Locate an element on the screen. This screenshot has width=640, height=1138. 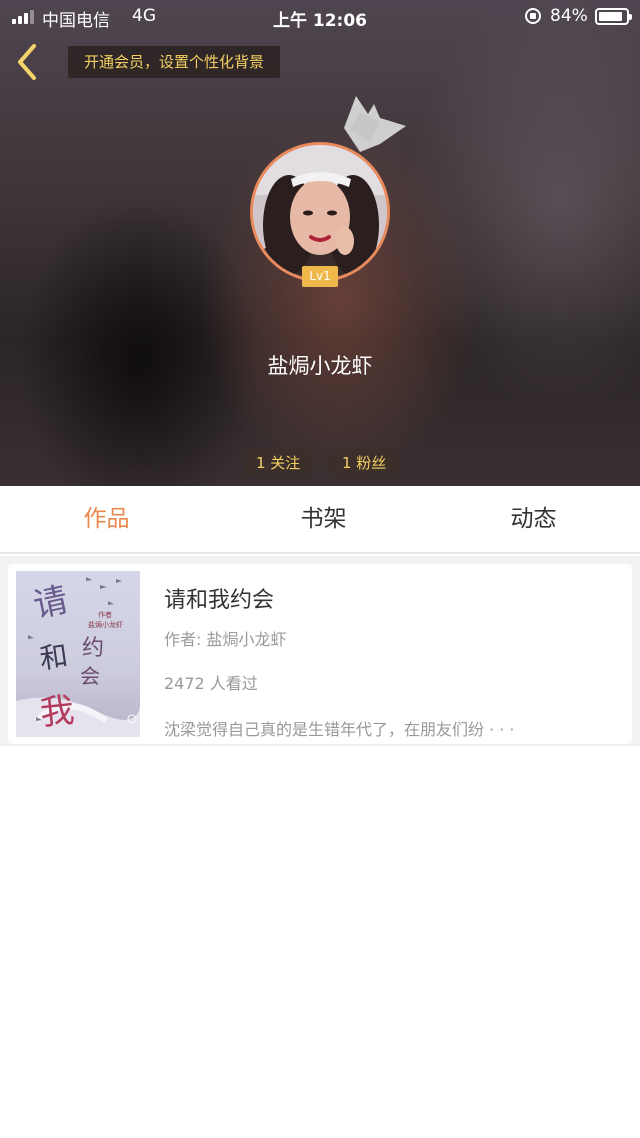
cover-author-label: 作者 is located at coordinates (105, 614).